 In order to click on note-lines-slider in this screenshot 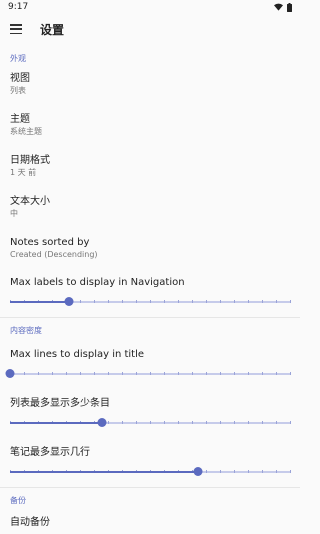, I will do `click(150, 472)`.